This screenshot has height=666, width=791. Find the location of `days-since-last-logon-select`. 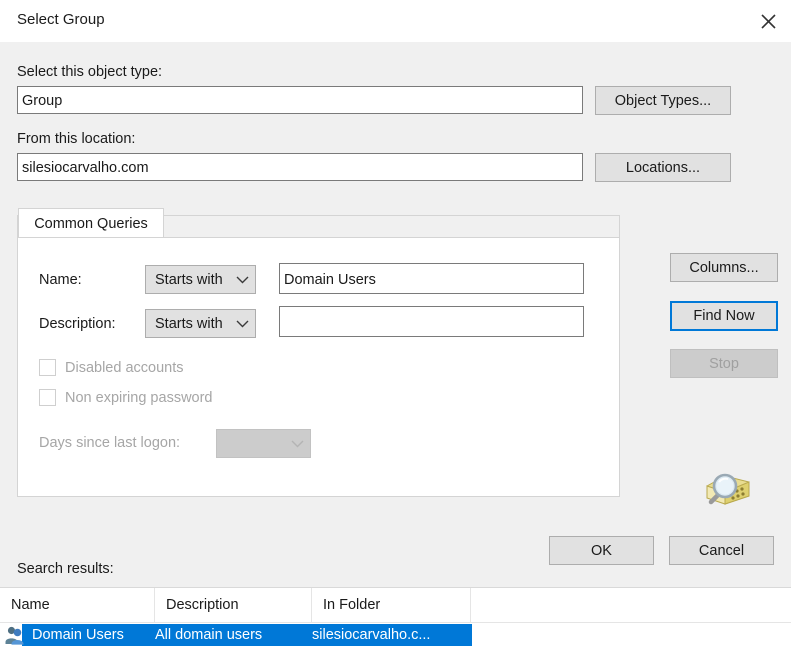

days-since-last-logon-select is located at coordinates (263, 443).